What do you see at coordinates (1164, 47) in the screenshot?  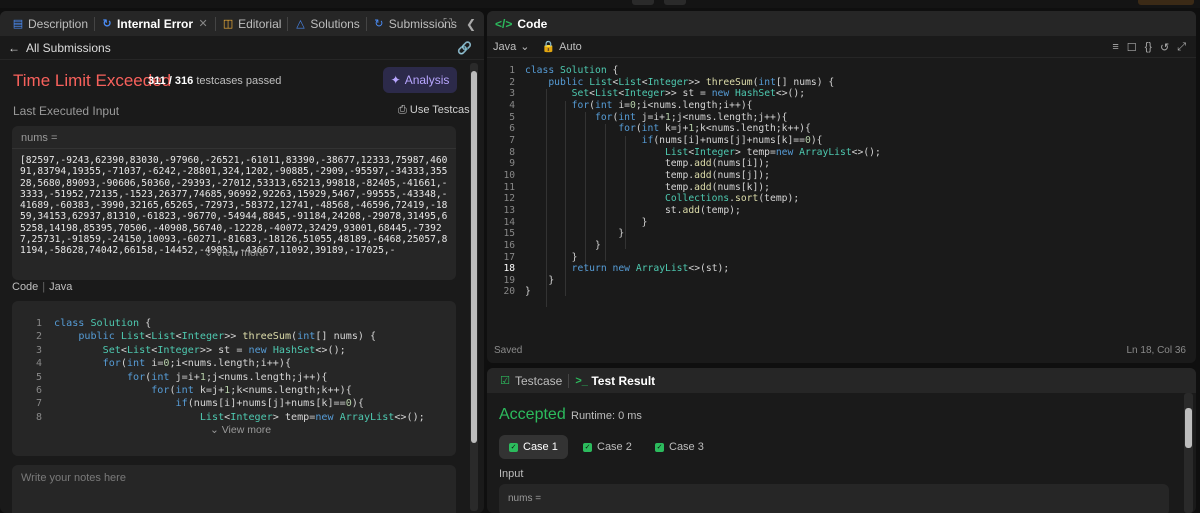 I see `reset-icon: ↺` at bounding box center [1164, 47].